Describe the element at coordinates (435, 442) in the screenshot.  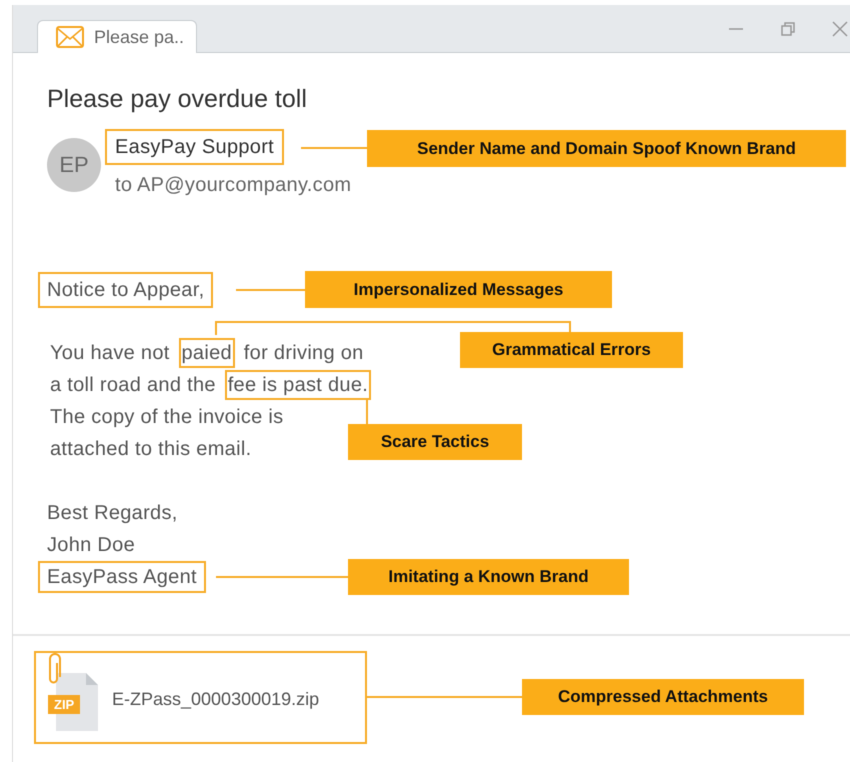
I see `callout-label: Scare Tactics` at that location.